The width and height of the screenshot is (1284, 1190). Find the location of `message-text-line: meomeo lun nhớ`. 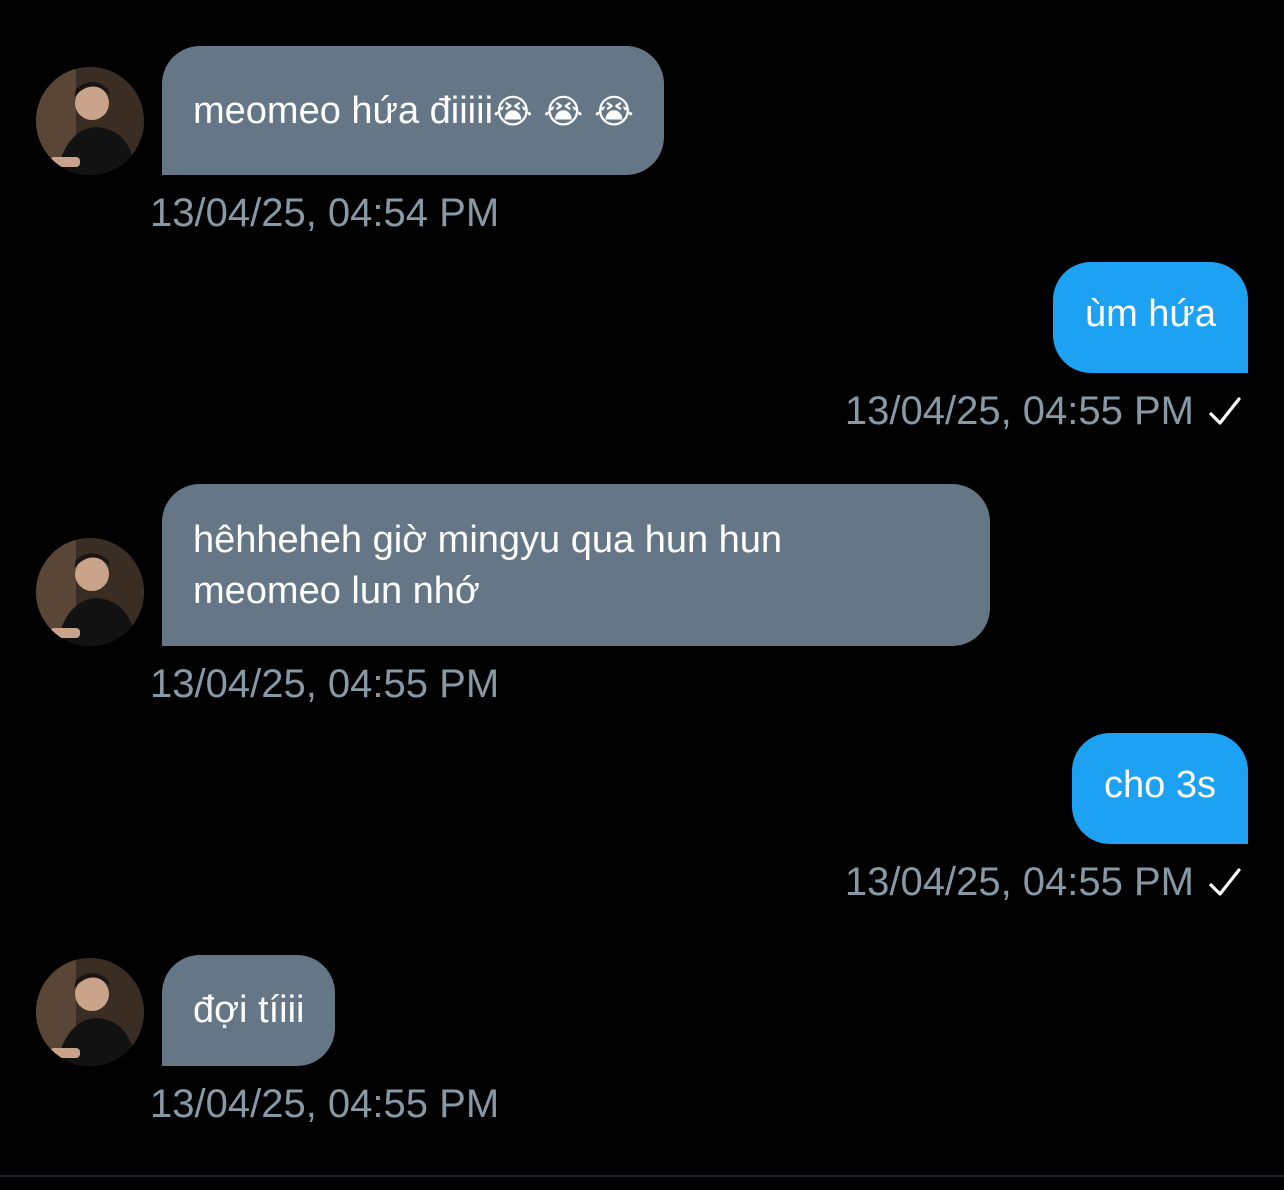

message-text-line: meomeo lun nhớ is located at coordinates (336, 591).